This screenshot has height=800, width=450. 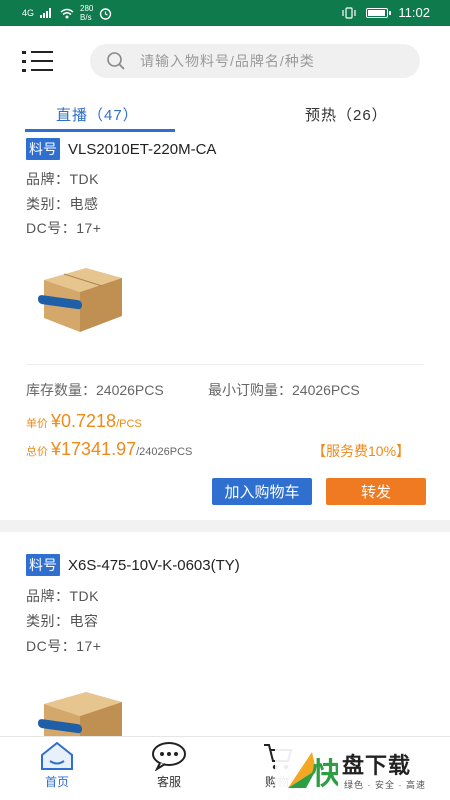 I want to click on part-number: VLS2010ET-220M-CA, so click(x=142, y=149).